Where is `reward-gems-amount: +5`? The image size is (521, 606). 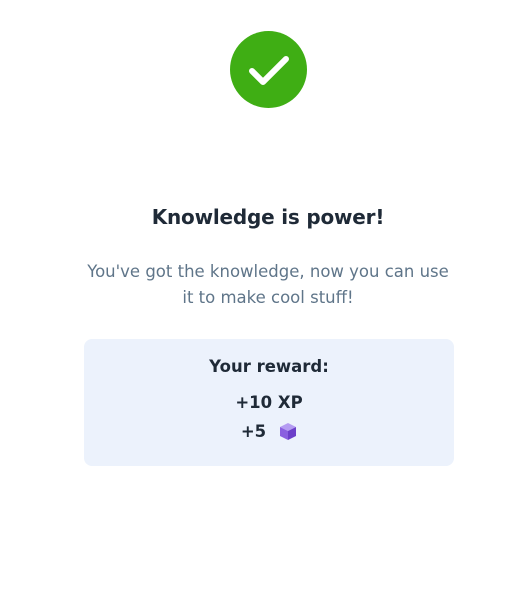
reward-gems-amount: +5 is located at coordinates (253, 431).